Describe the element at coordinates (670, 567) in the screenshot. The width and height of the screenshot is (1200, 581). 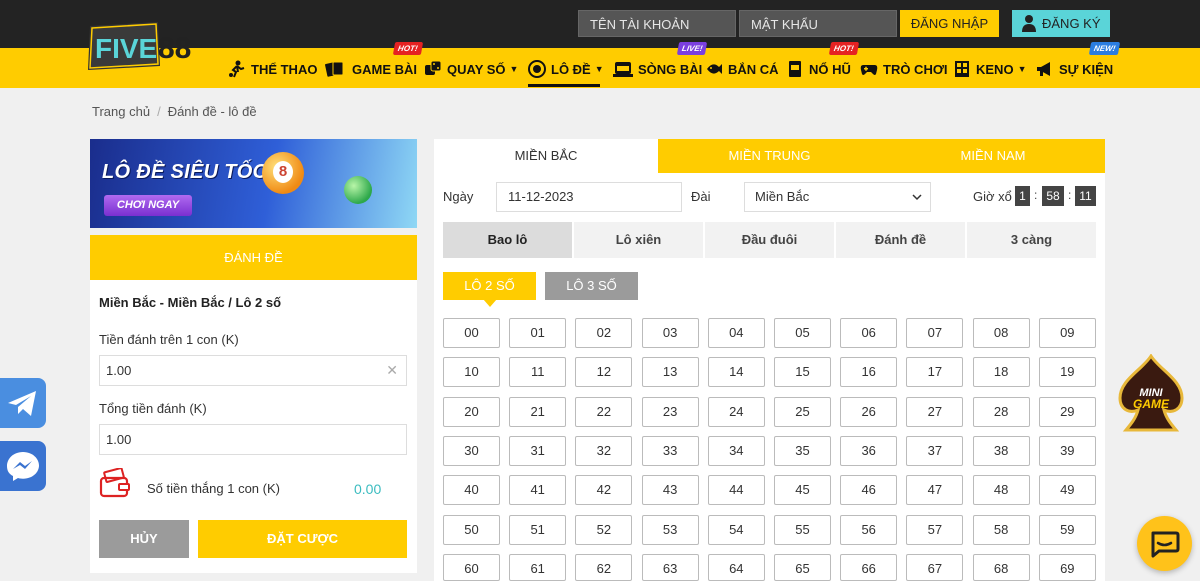
I see `number-cell: 63` at that location.